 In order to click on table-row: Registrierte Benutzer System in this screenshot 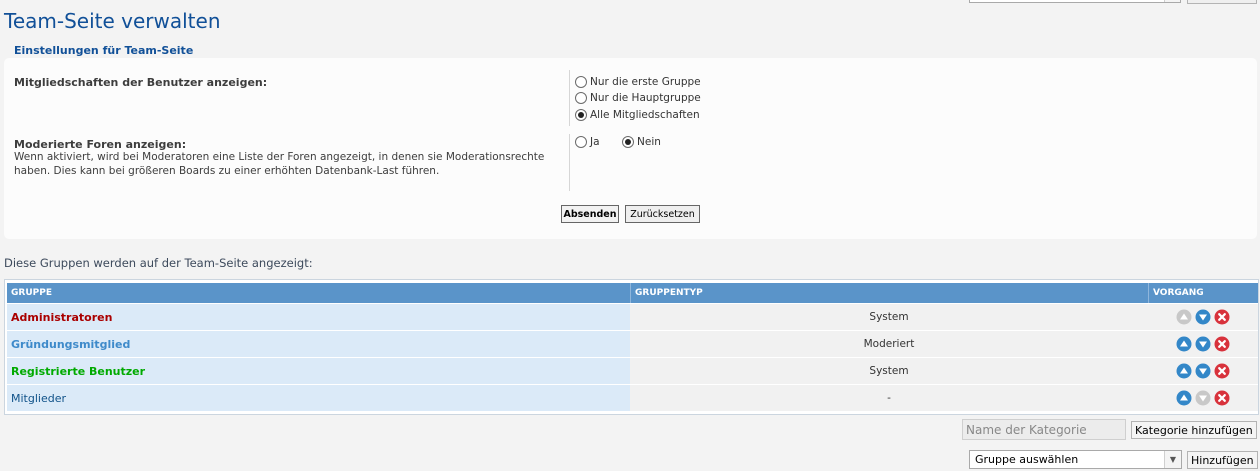, I will do `click(632, 371)`.